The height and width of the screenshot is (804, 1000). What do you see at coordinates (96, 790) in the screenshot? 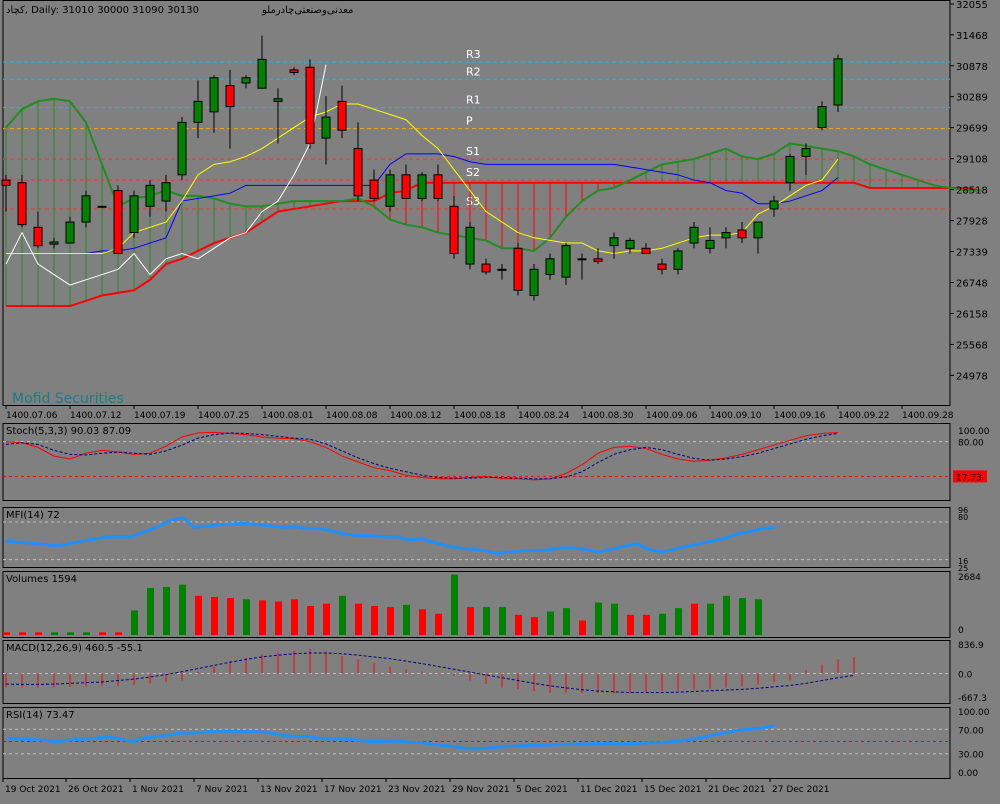
I see `bottom-date-label: 26 Oct 2021` at bounding box center [96, 790].